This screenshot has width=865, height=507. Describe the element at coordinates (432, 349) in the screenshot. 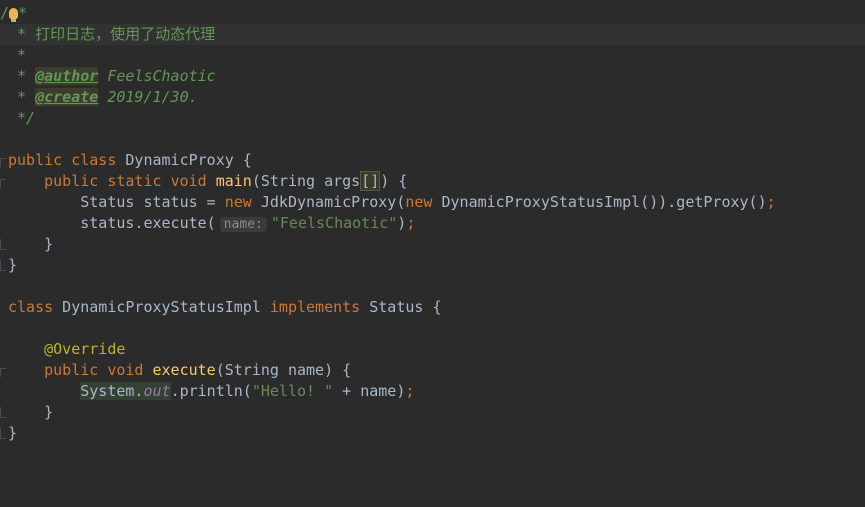

I see `code-line-17: @Override` at that location.